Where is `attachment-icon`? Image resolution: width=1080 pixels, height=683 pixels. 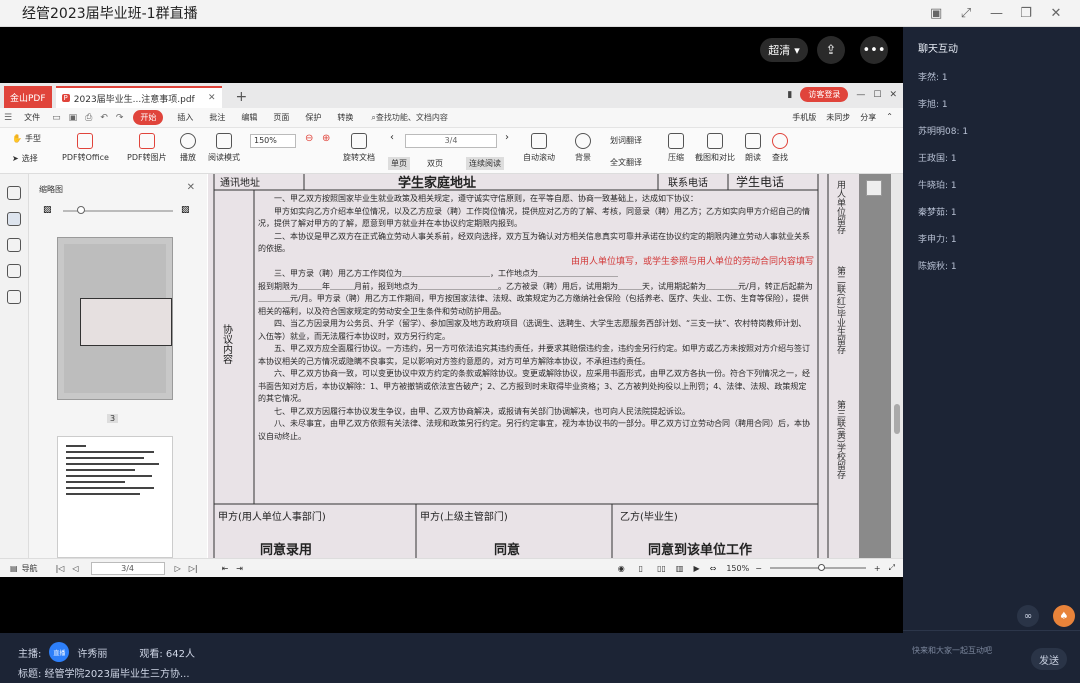
attachment-icon is located at coordinates (14, 271).